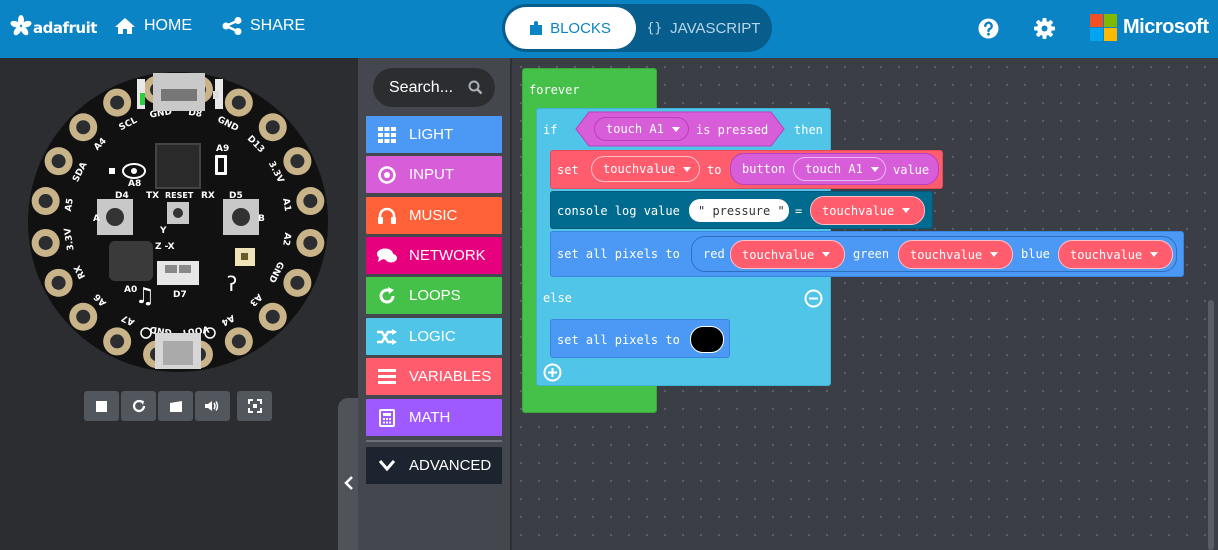 The image size is (1218, 550). I want to click on minus-circle-icon, so click(813, 298).